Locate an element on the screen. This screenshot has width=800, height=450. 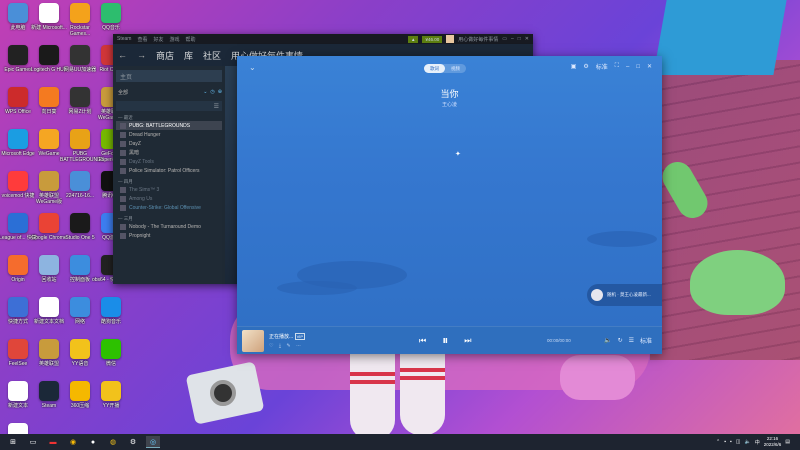
pause-icon: ⏸ is located at coordinates (445, 340).